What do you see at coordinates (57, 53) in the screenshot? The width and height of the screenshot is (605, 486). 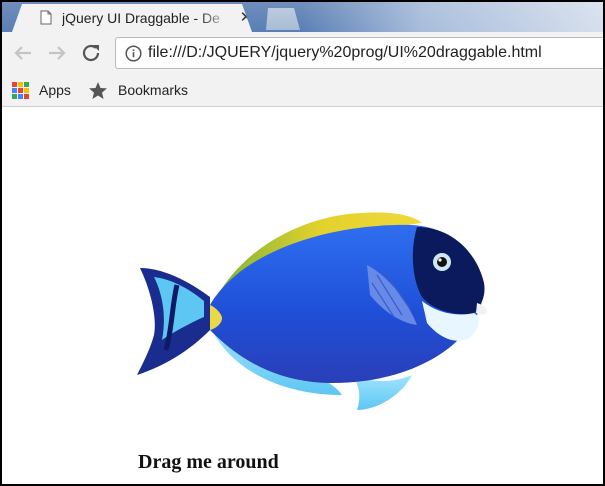 I see `forward-arrow-icon` at bounding box center [57, 53].